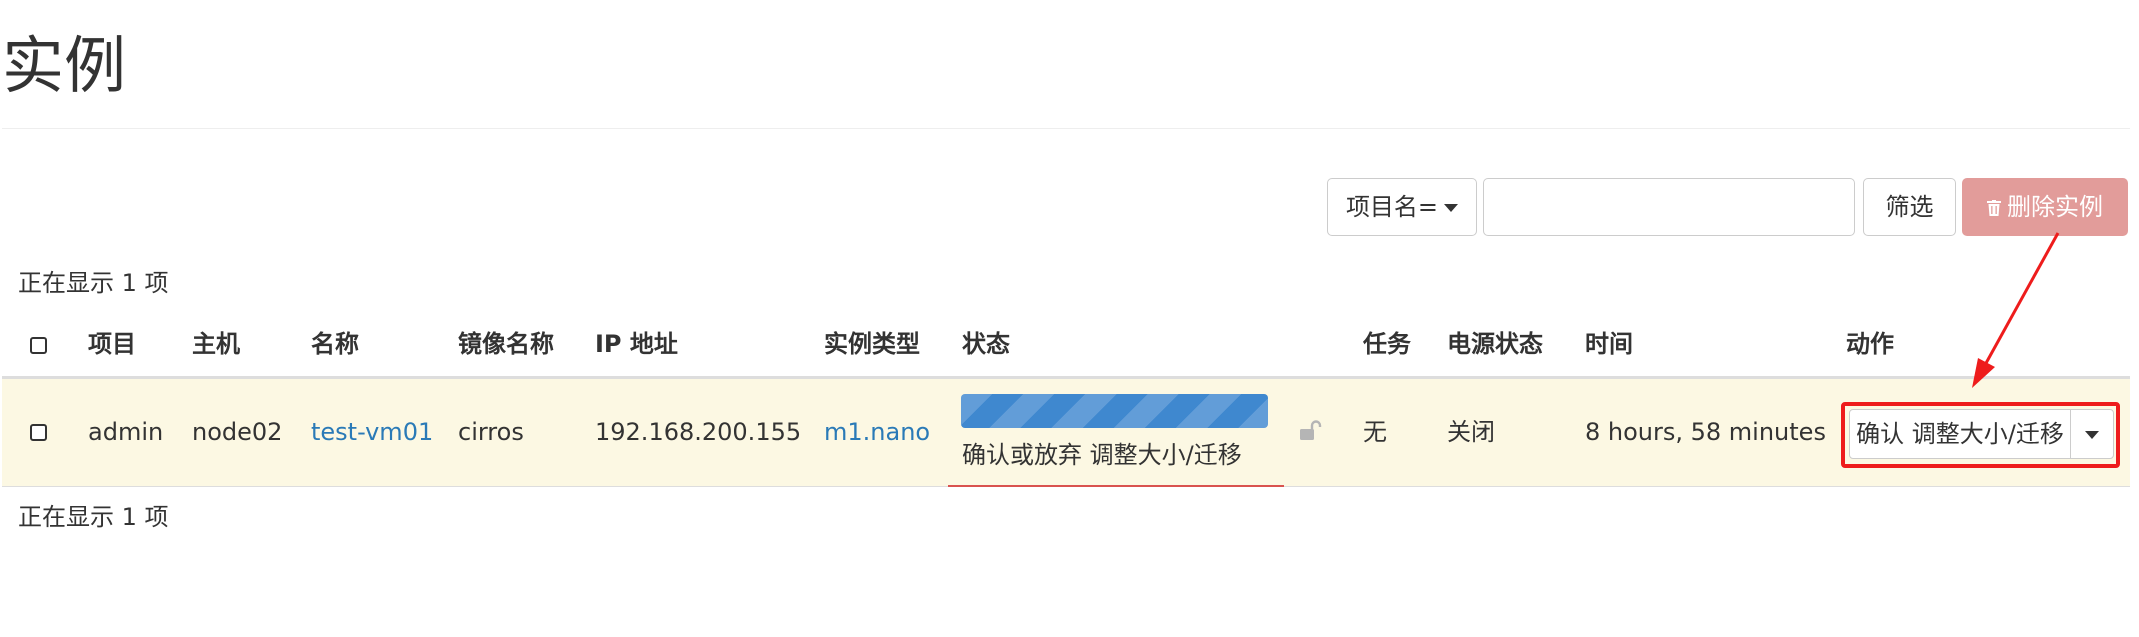 The height and width of the screenshot is (637, 2139). What do you see at coordinates (112, 344) in the screenshot?
I see `column-header-project: 项目` at bounding box center [112, 344].